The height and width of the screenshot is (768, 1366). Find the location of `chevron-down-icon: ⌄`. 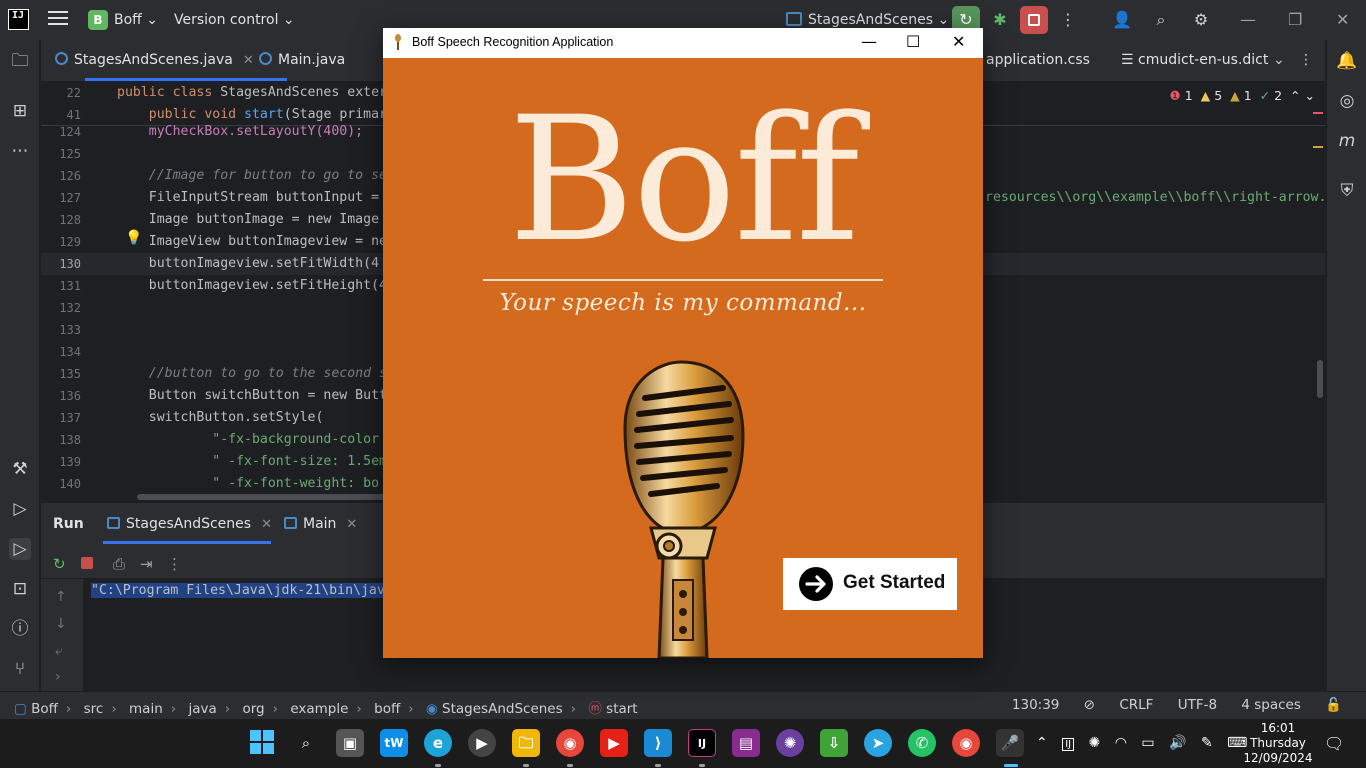

chevron-down-icon: ⌄ is located at coordinates (1310, 95).